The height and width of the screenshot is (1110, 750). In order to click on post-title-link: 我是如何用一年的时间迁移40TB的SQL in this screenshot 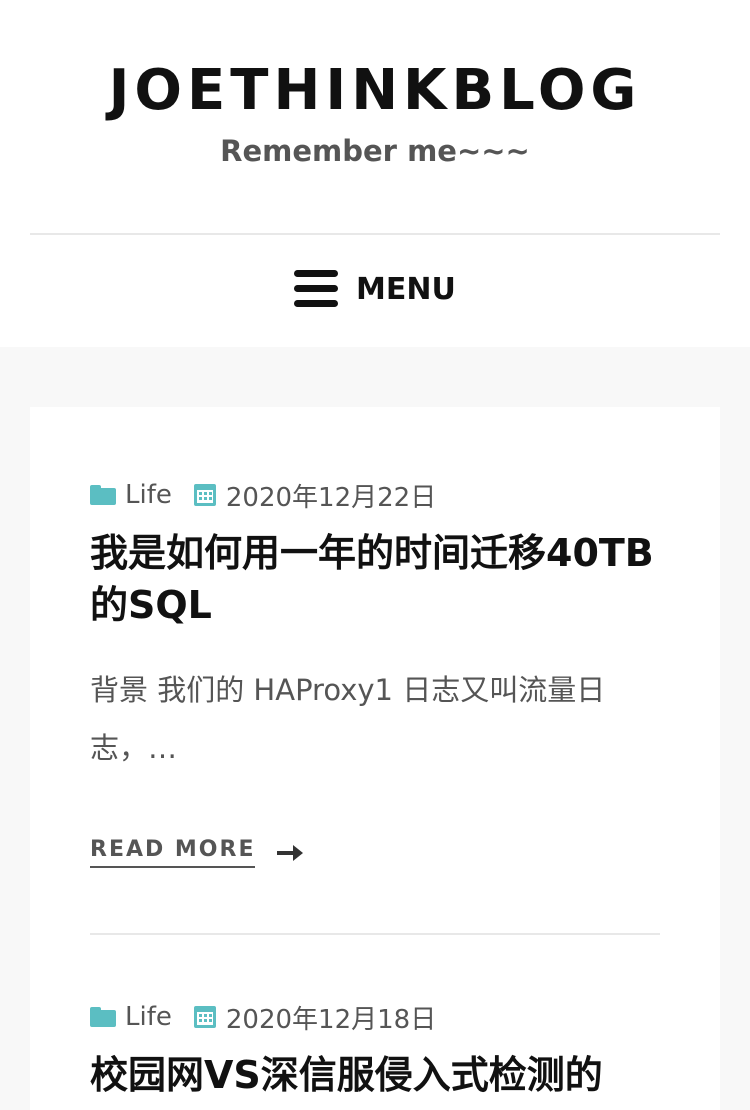, I will do `click(375, 579)`.